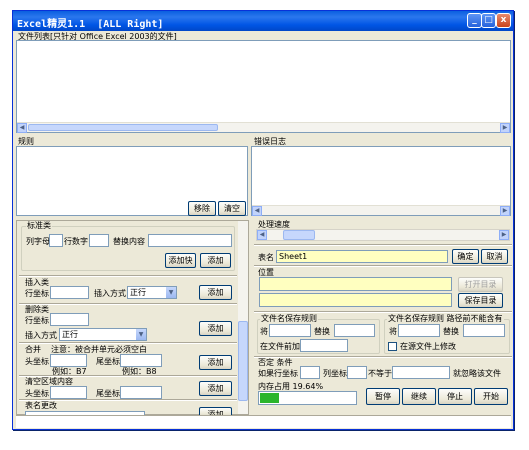  I want to click on stop-button: 停止, so click(455, 396).